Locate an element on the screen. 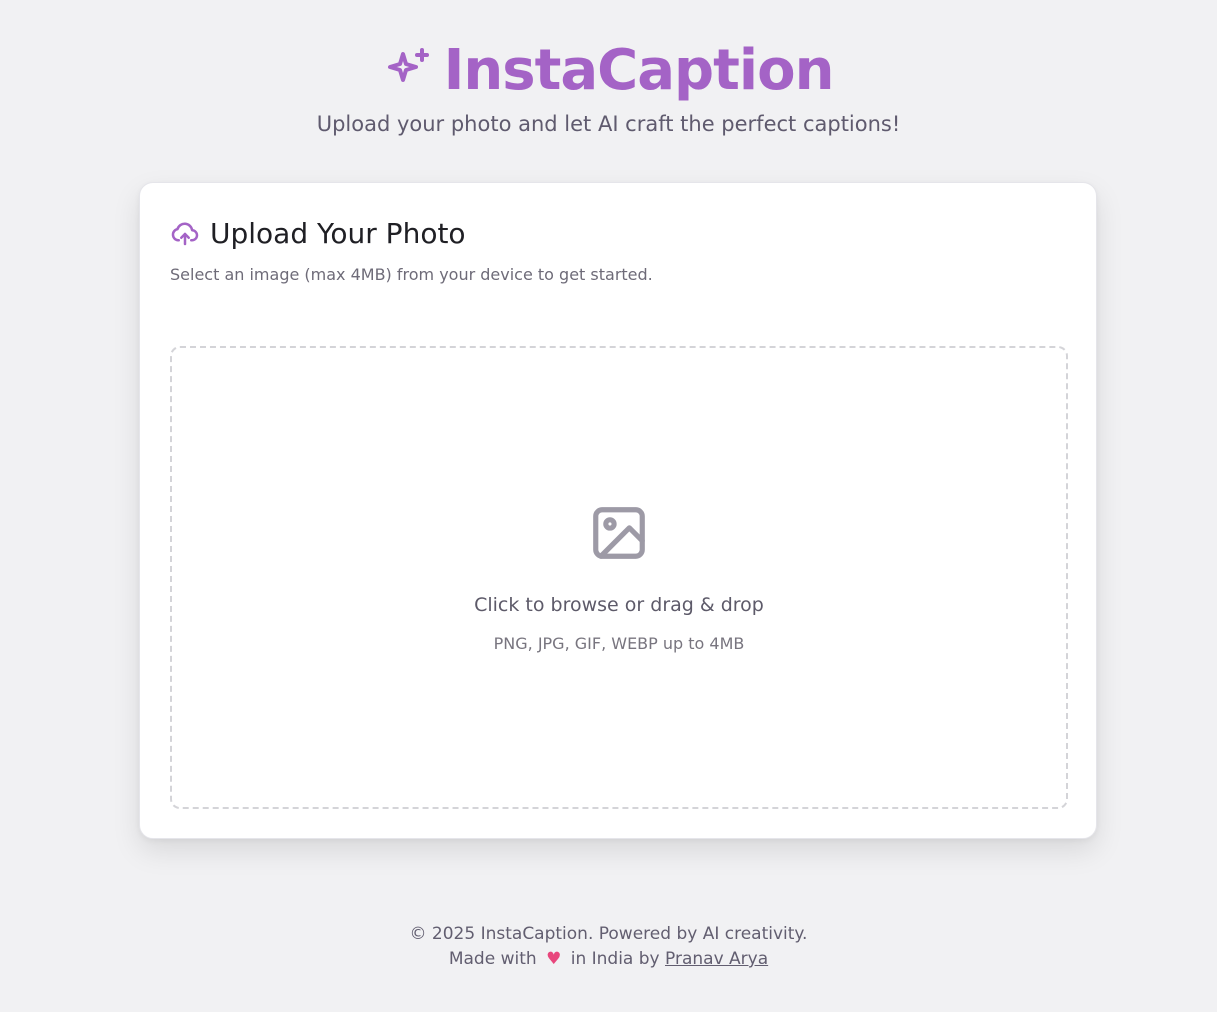 Image resolution: width=1217 pixels, height=1012 pixels. sparkles-icon is located at coordinates (408, 70).